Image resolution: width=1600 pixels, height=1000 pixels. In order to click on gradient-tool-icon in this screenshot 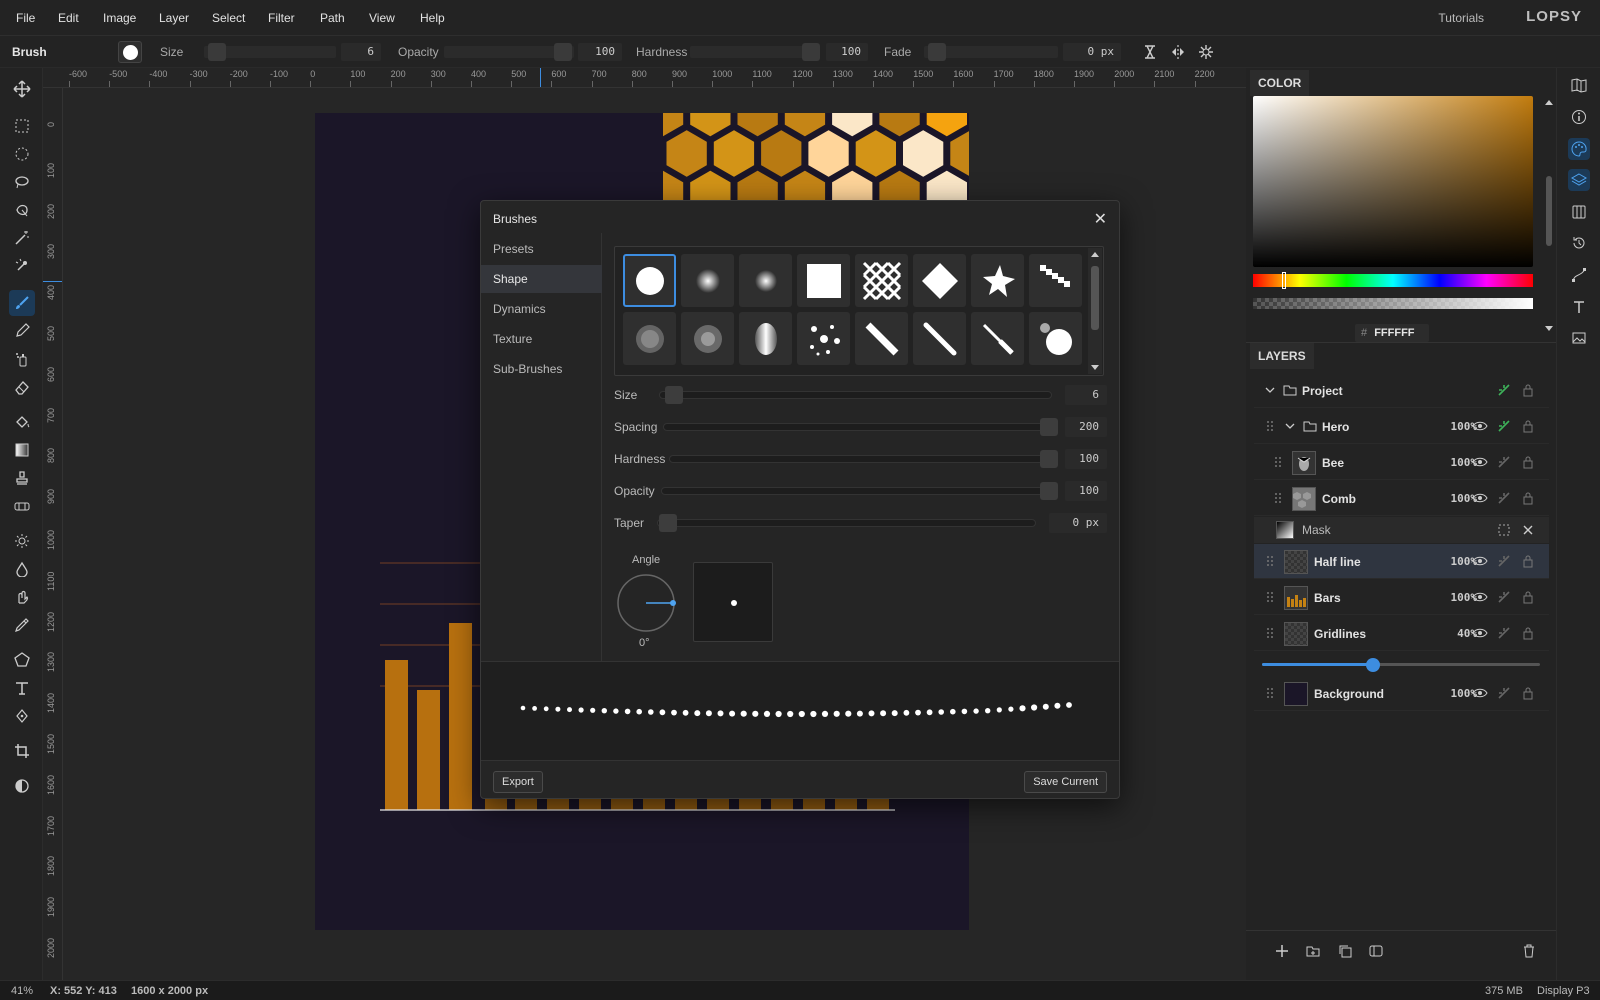, I will do `click(22, 450)`.